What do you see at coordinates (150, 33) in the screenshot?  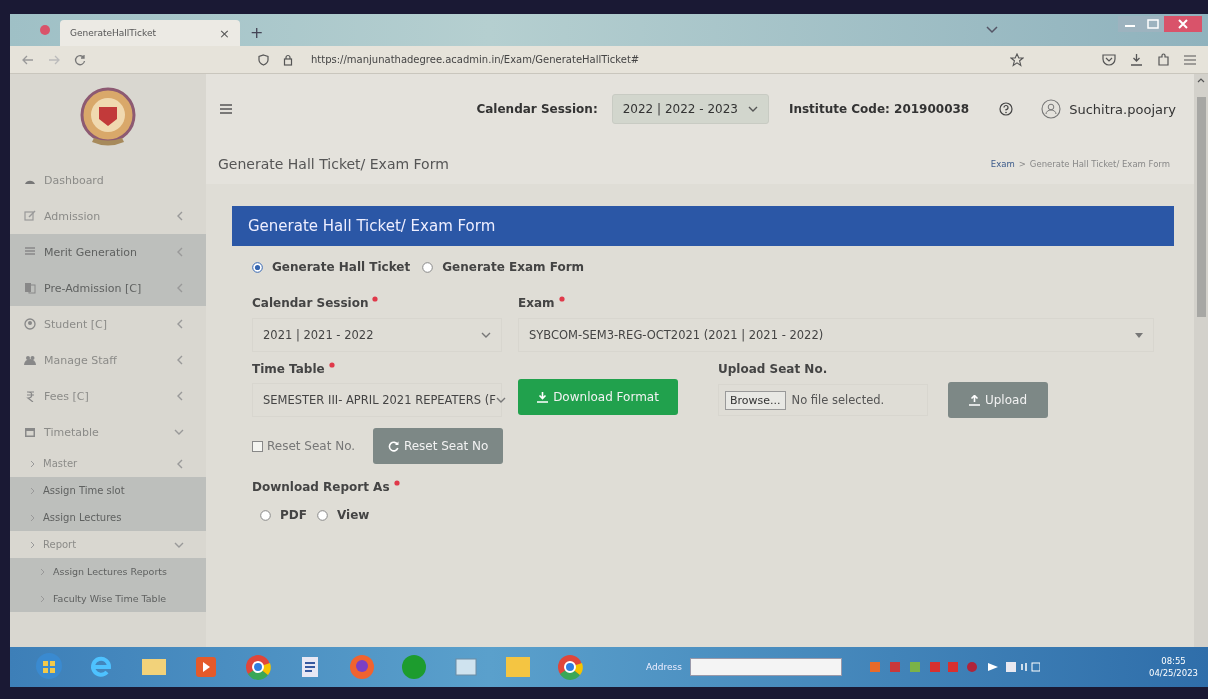 I see `browser-tab: GenerateHallTicket ×` at bounding box center [150, 33].